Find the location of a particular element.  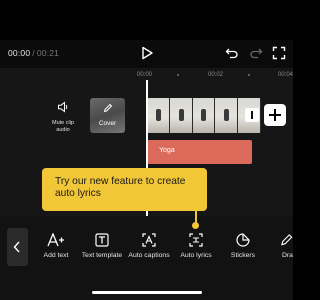

add-clip-button is located at coordinates (275, 115).